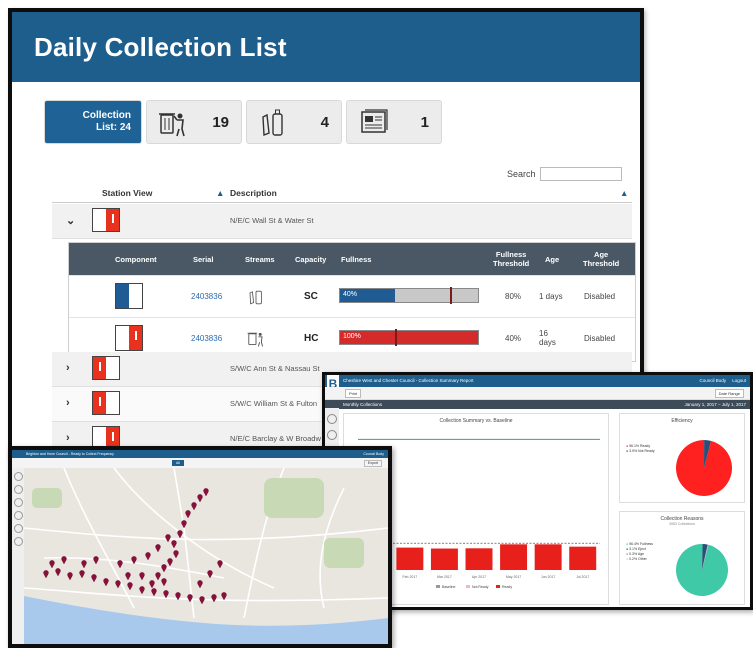 This screenshot has width=753, height=648. I want to click on page-header: Daily Collection List, so click(326, 47).